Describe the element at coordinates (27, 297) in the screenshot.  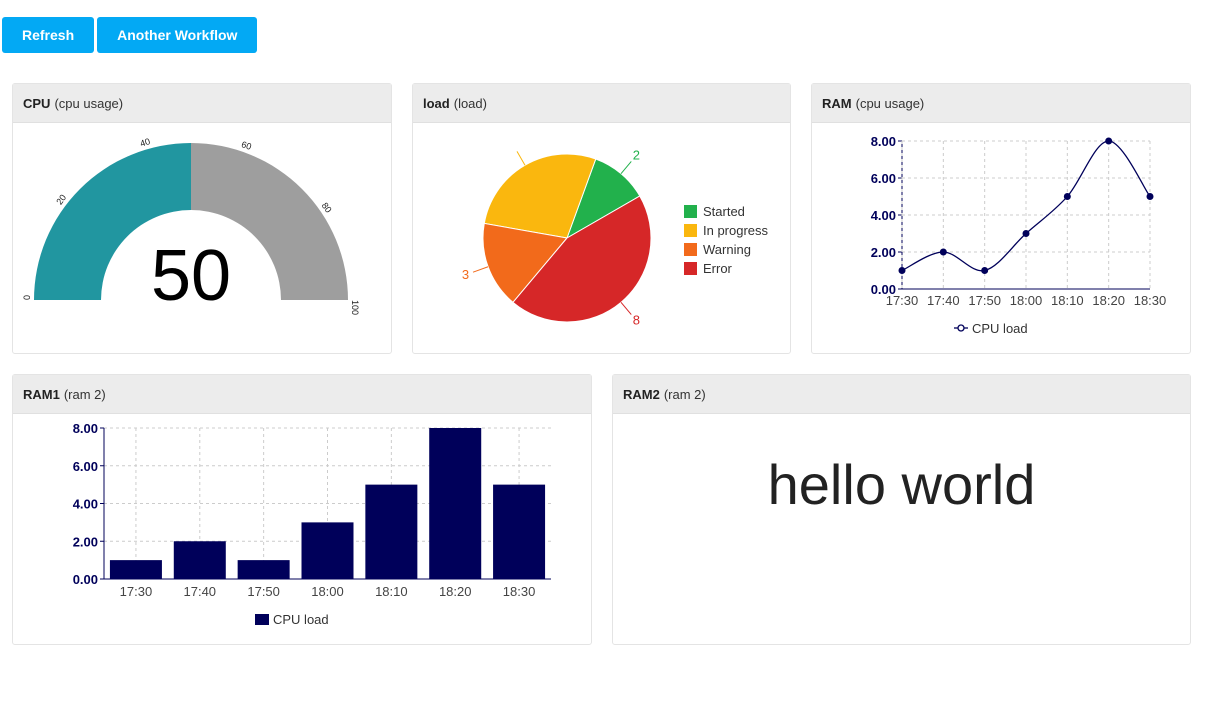
I see `gauge-tick-label: 0` at that location.